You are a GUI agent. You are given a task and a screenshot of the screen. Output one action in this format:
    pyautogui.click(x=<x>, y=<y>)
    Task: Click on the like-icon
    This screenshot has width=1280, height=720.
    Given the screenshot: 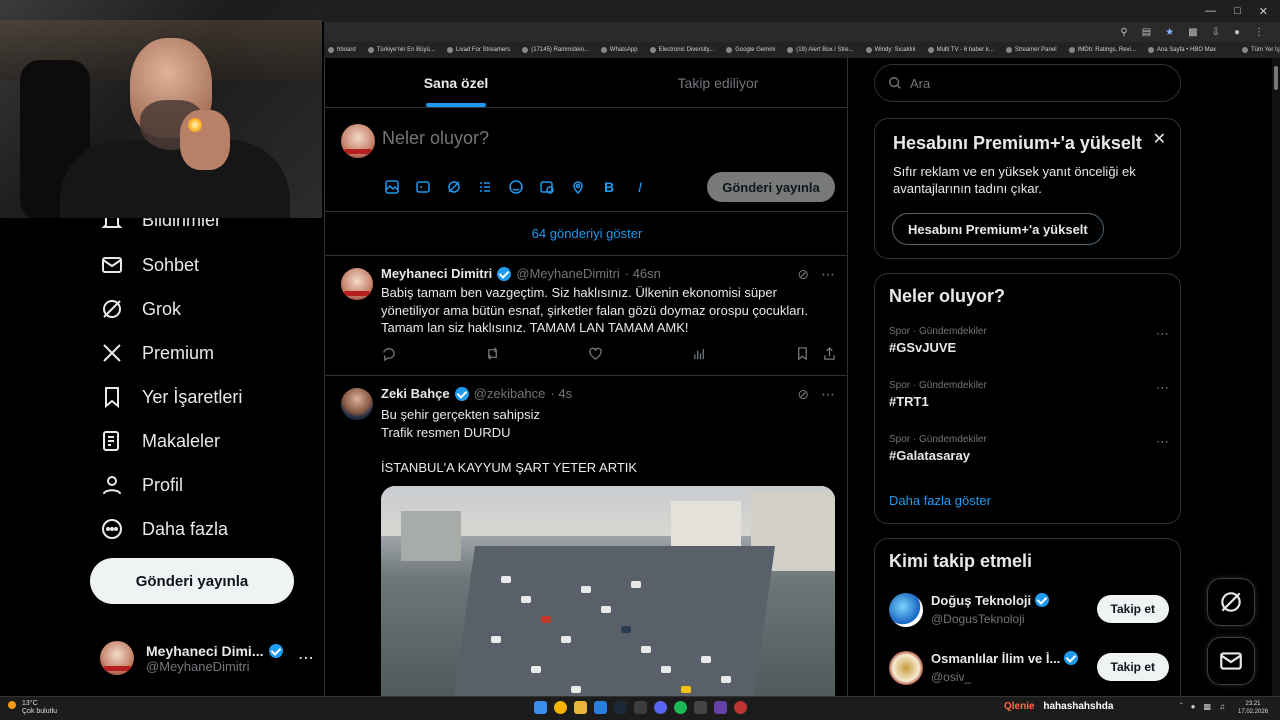 What is the action you would take?
    pyautogui.click(x=595, y=356)
    